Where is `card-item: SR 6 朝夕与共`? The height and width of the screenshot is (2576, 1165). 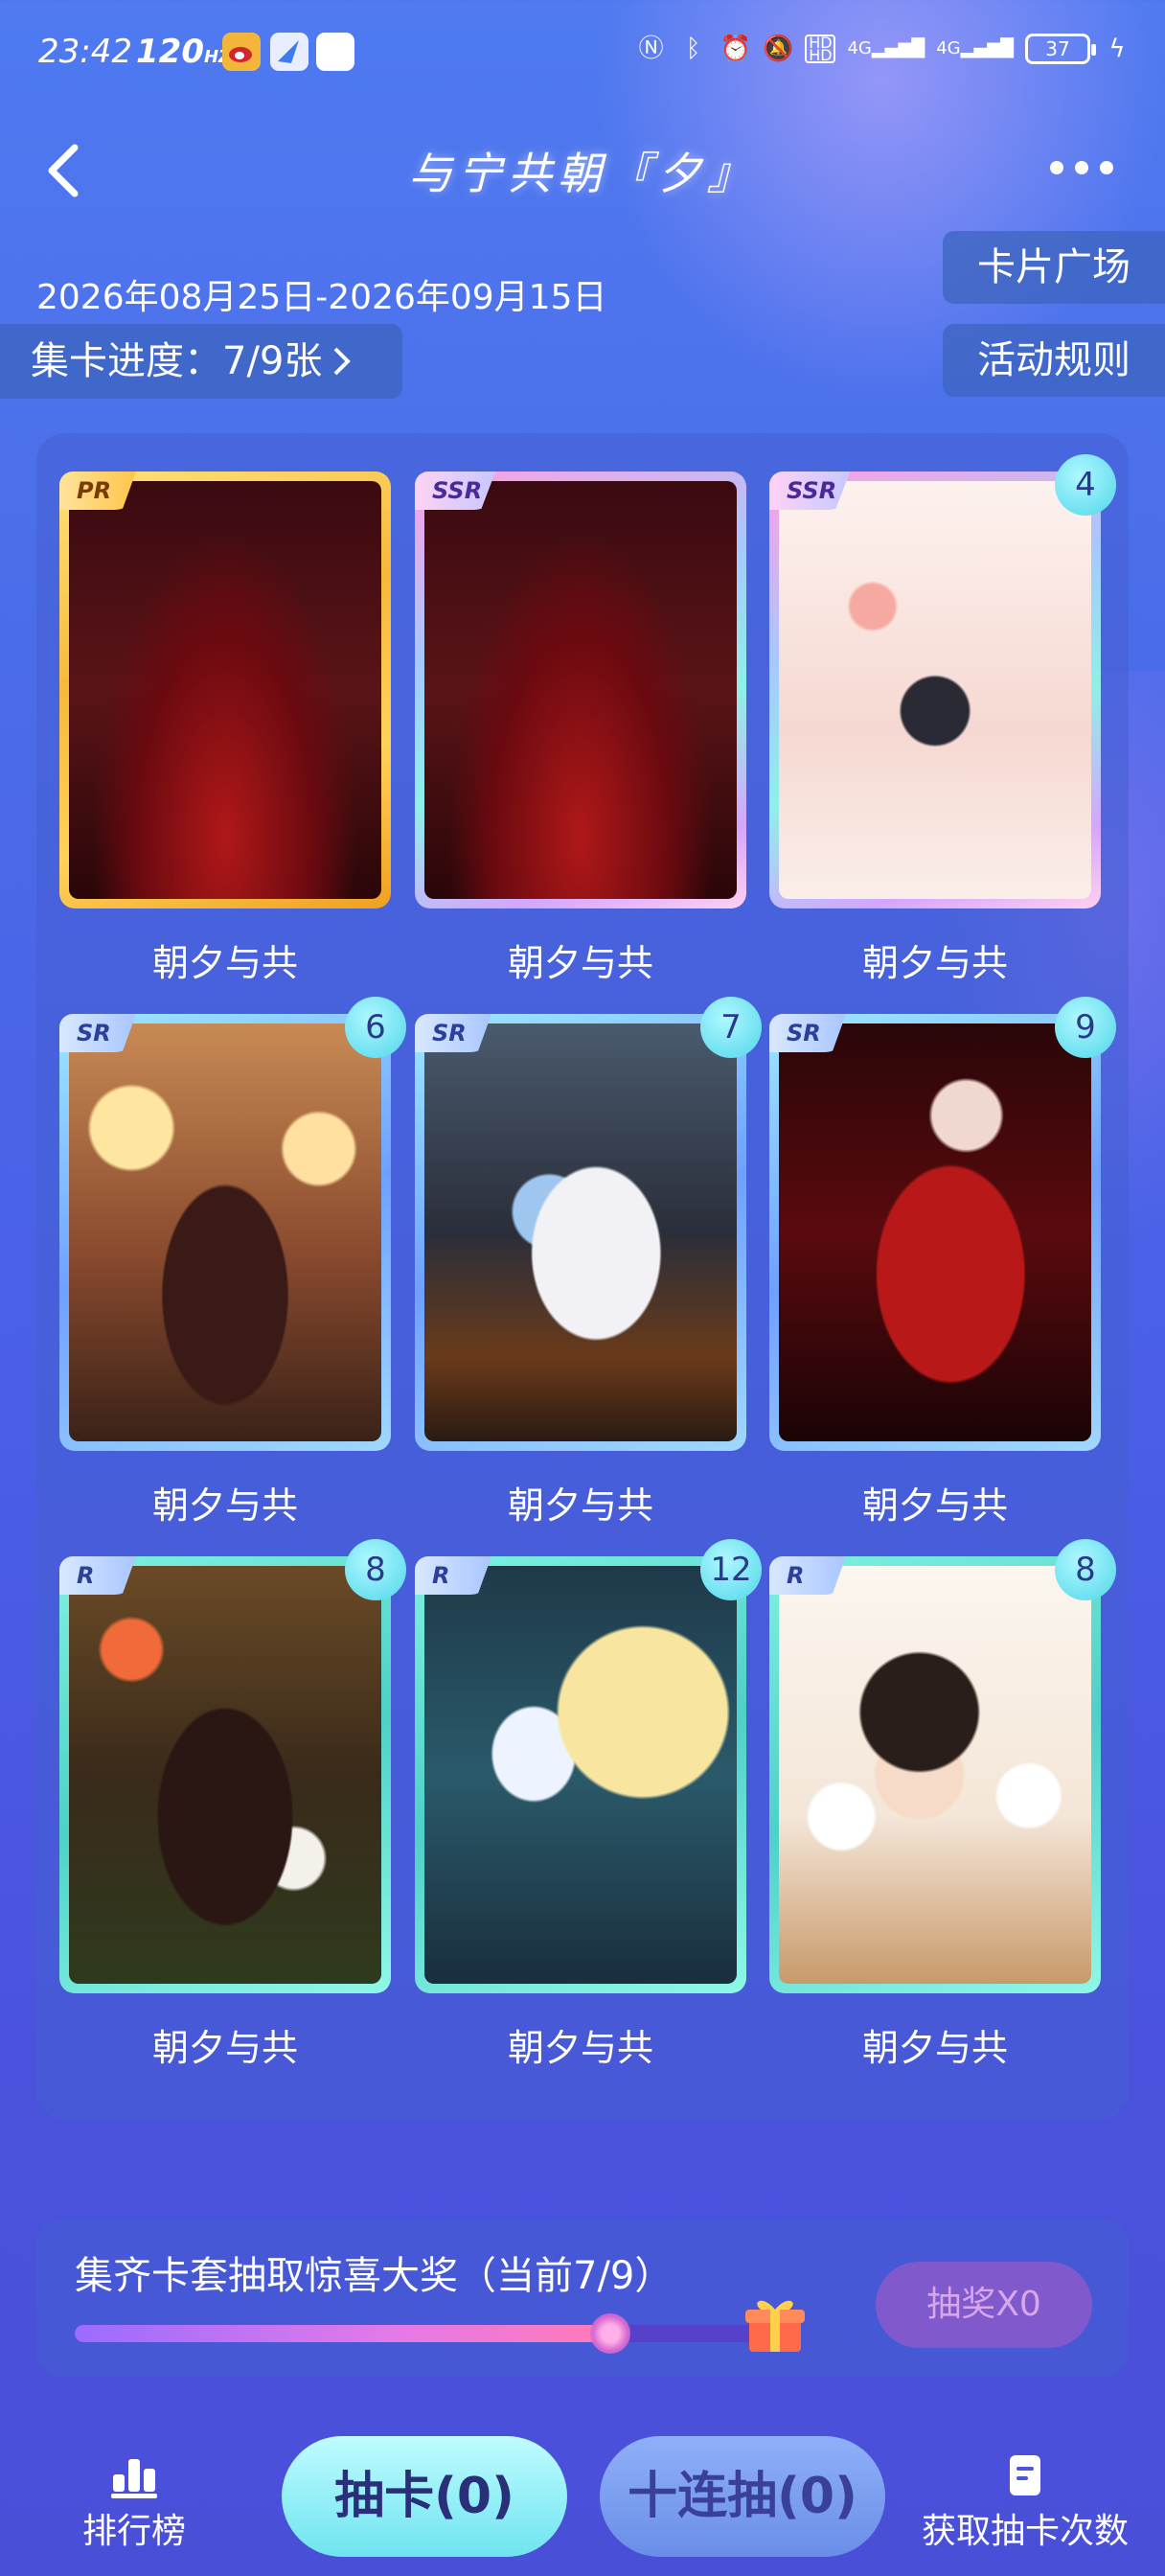 card-item: SR 6 朝夕与共 is located at coordinates (233, 1264).